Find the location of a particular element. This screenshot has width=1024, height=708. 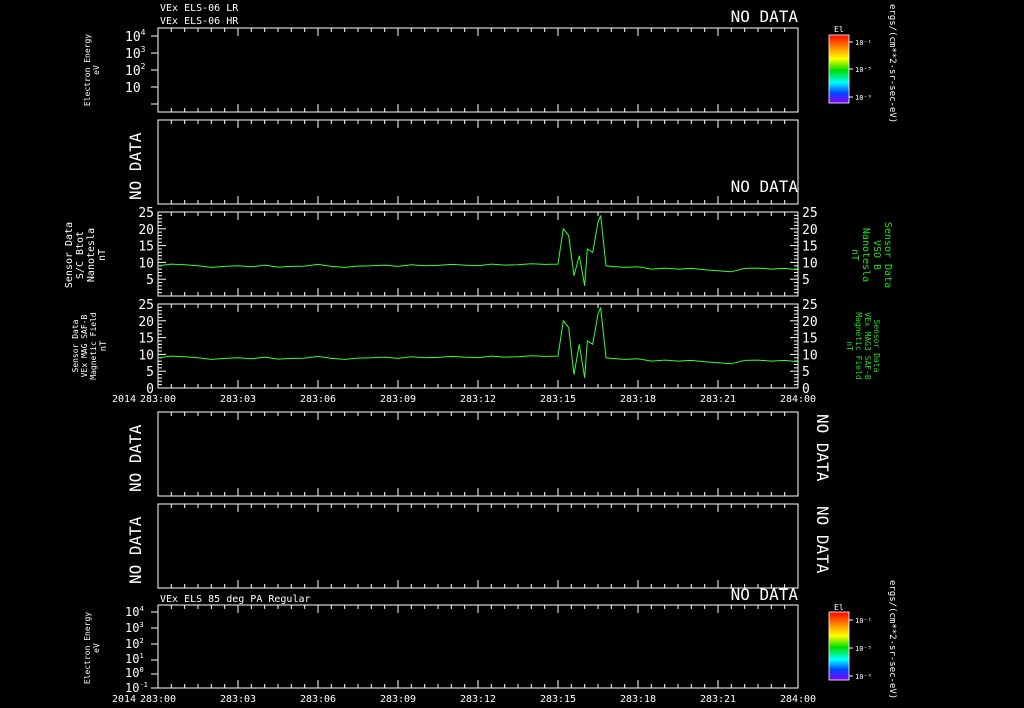

panel-7-ylabel-line-2: eV is located at coordinates (96, 648).